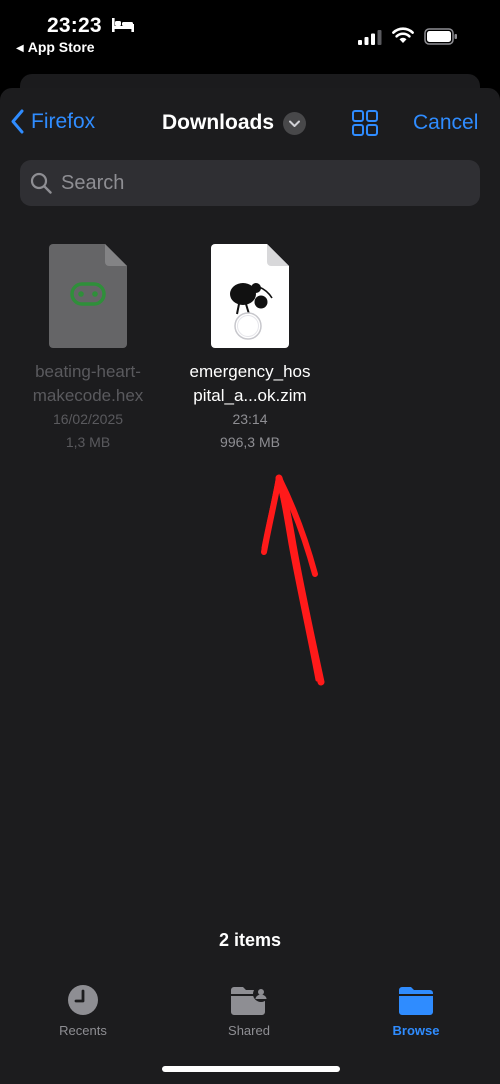 This screenshot has width=500, height=1084. Describe the element at coordinates (365, 123) in the screenshot. I see `grid-view-icon` at that location.